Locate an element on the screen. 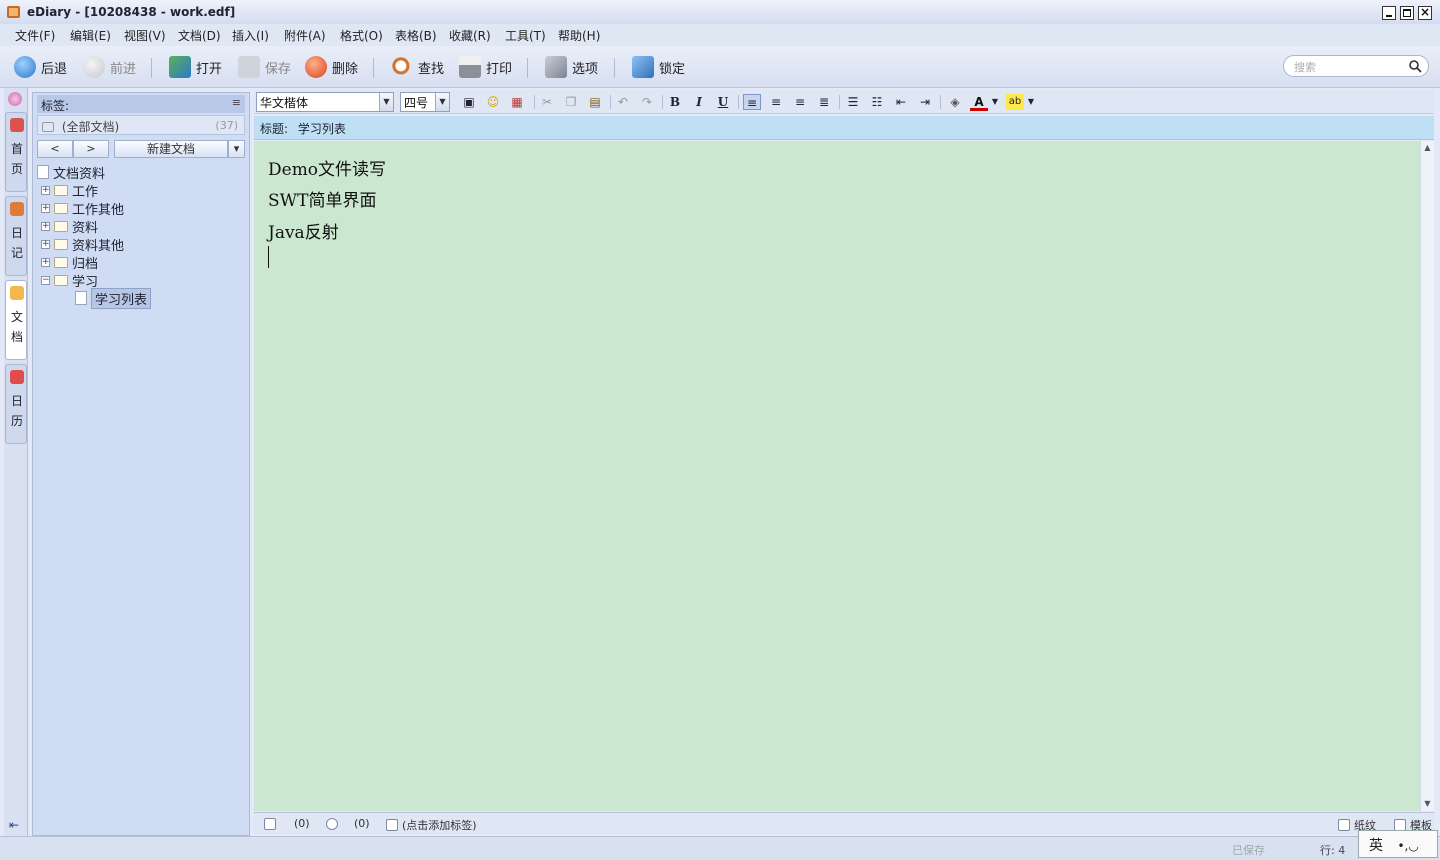 This screenshot has width=1440, height=860. editor-line: SWT简单界面 is located at coordinates (322, 198).